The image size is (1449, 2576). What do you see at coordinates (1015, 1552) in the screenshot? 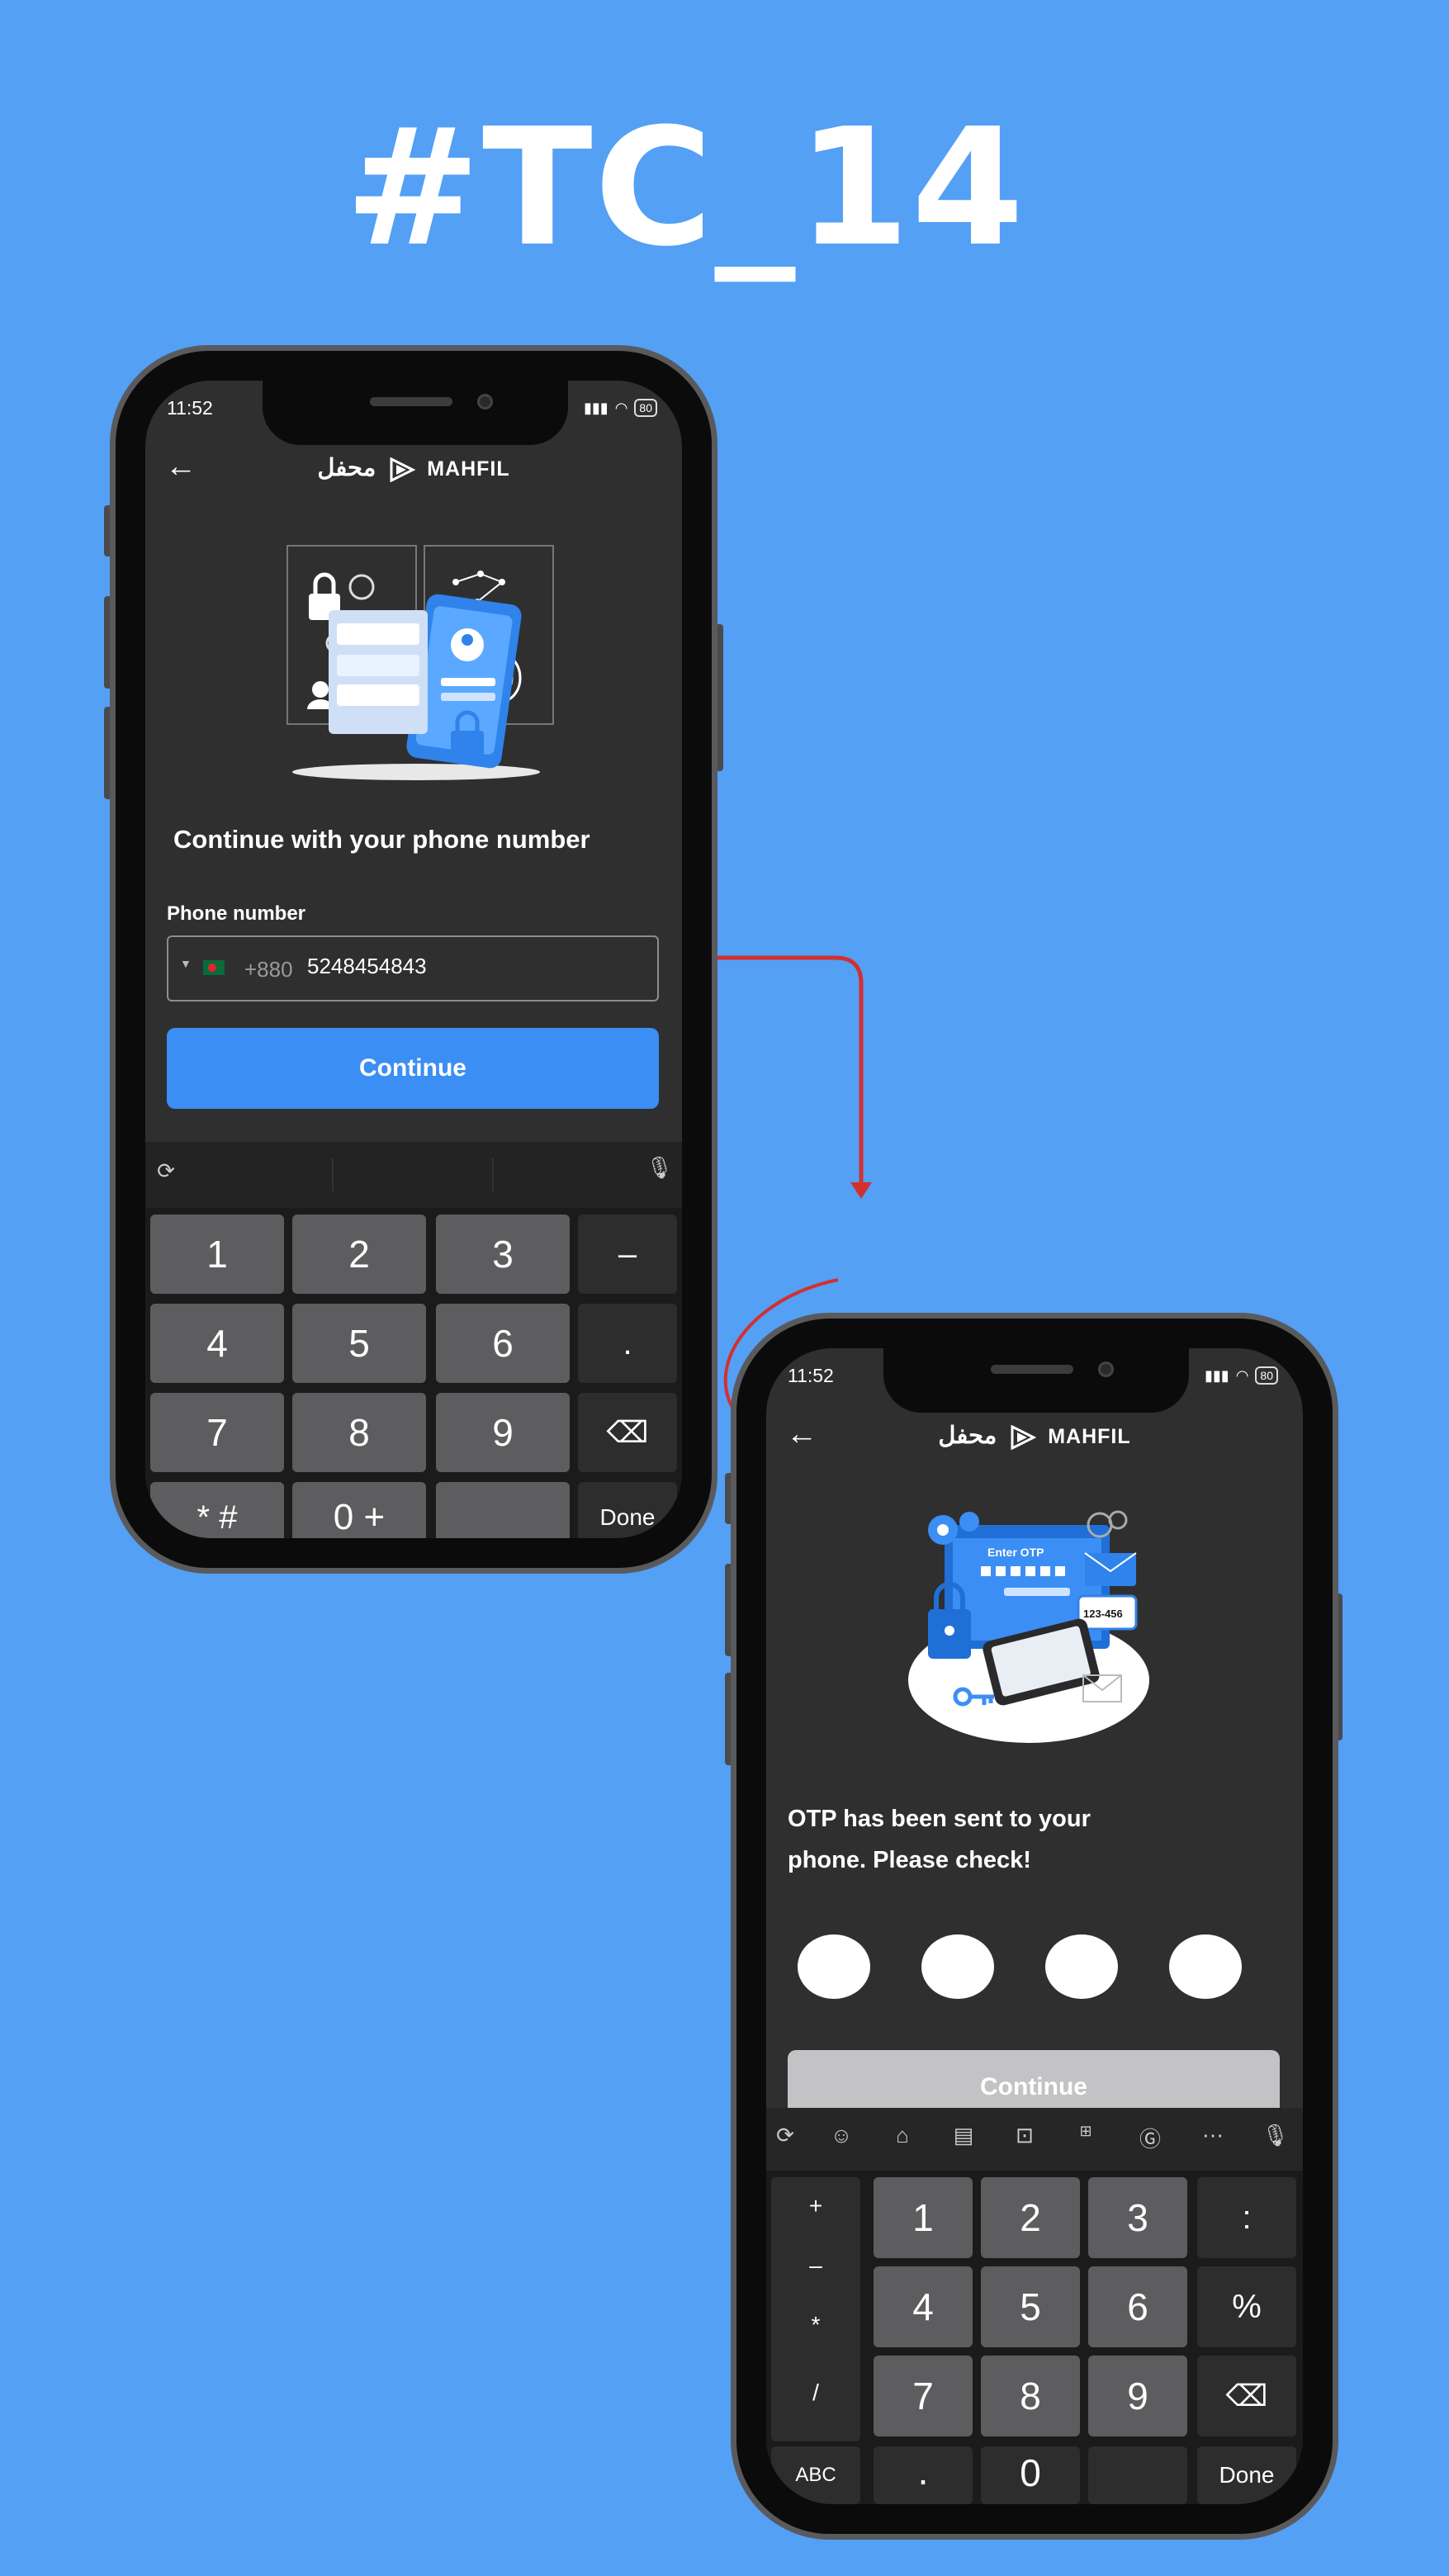
I see `otp-illustration-title: Enter OTP` at bounding box center [1015, 1552].